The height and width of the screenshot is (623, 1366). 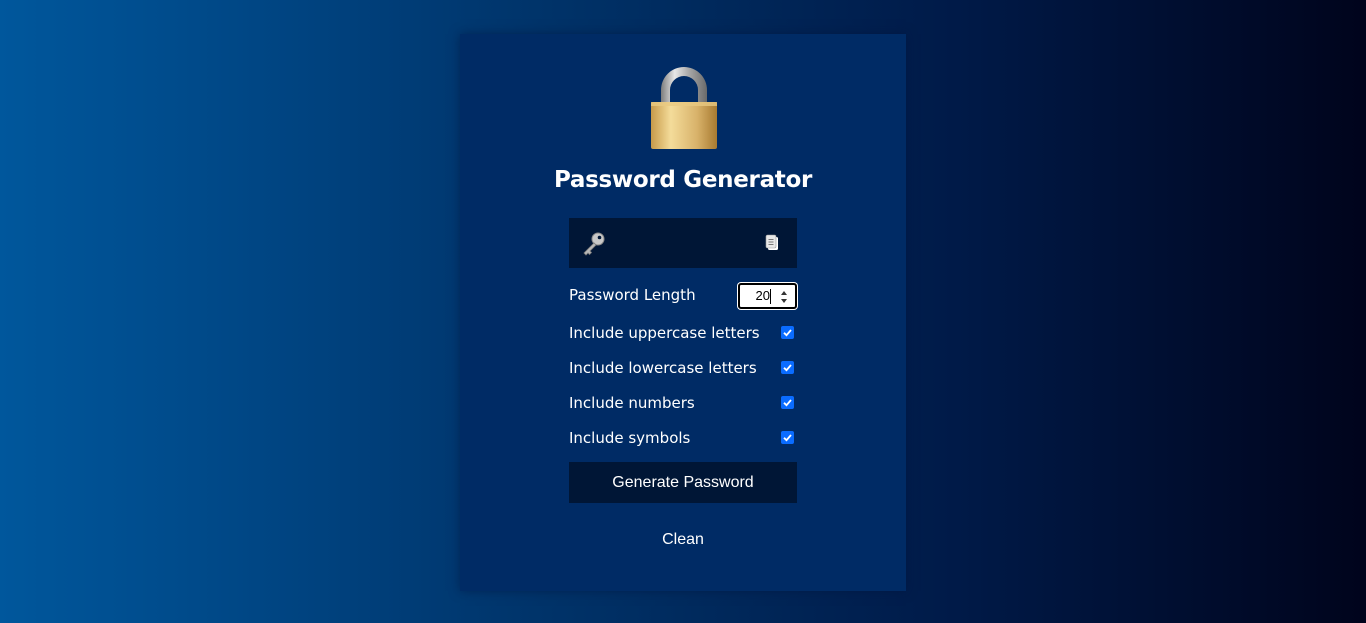 What do you see at coordinates (663, 368) in the screenshot?
I see `option-lowercase-label: Include lowercase letters` at bounding box center [663, 368].